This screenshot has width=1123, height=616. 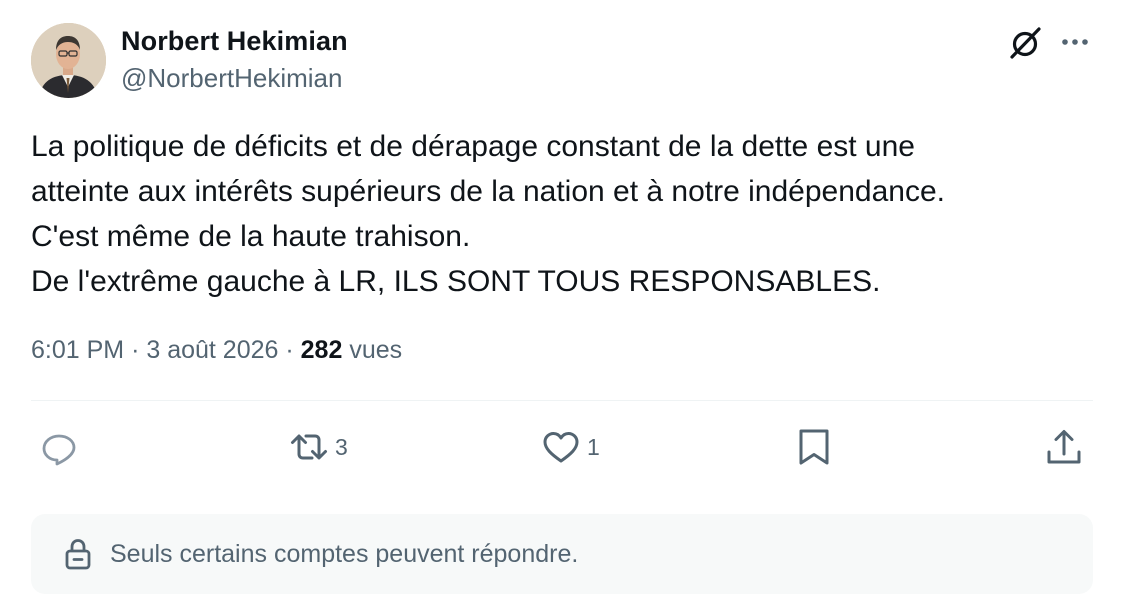 I want to click on grok-icon, so click(x=1025, y=43).